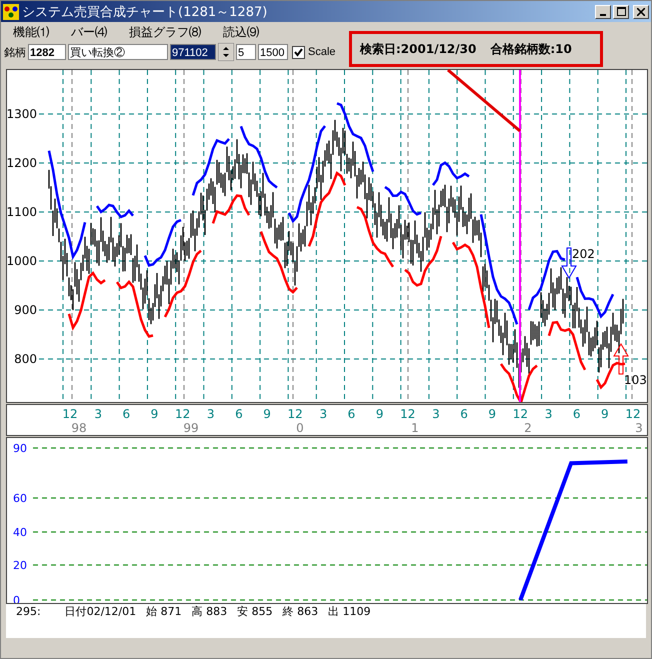  I want to click on window-title: システム売買合成チャート(1281～1287), so click(145, 12).